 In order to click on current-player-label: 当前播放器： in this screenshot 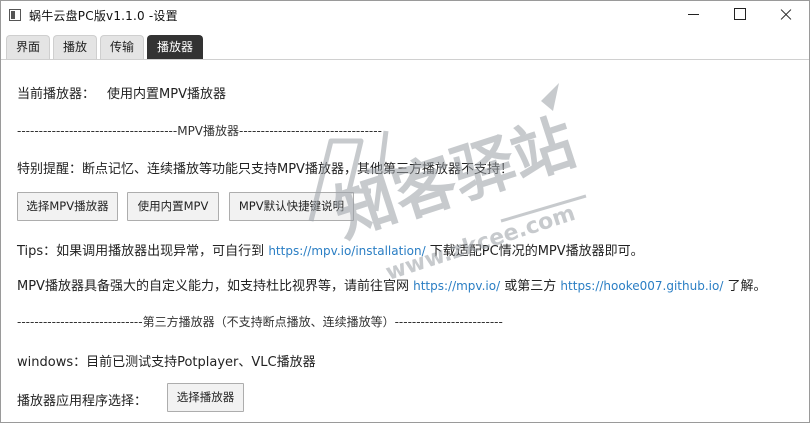, I will do `click(56, 94)`.